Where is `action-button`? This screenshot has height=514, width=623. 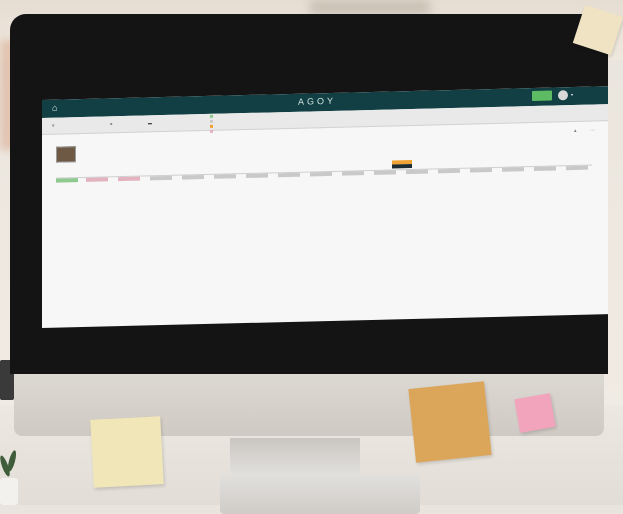
action-button is located at coordinates (542, 96).